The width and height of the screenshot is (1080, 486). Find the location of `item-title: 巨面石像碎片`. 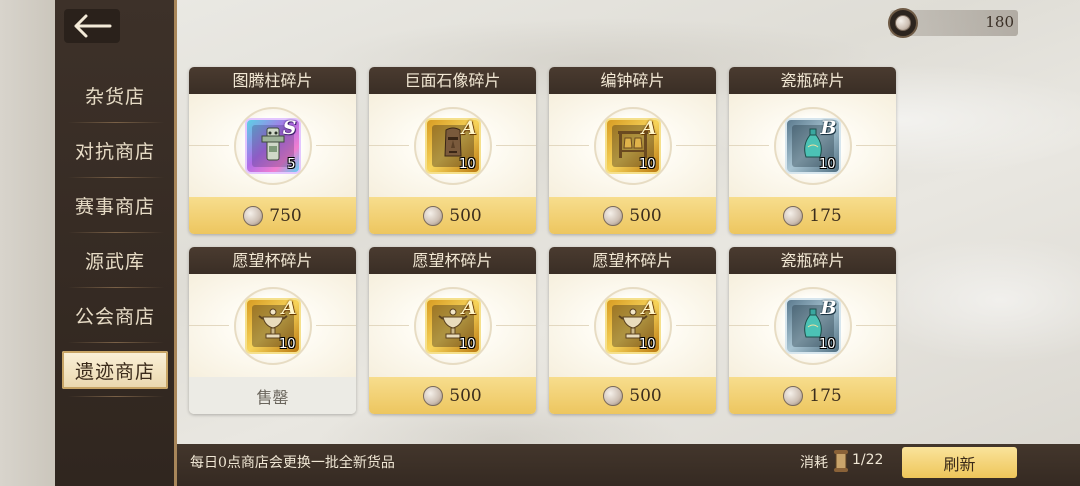

item-title: 巨面石像碎片 is located at coordinates (452, 80).